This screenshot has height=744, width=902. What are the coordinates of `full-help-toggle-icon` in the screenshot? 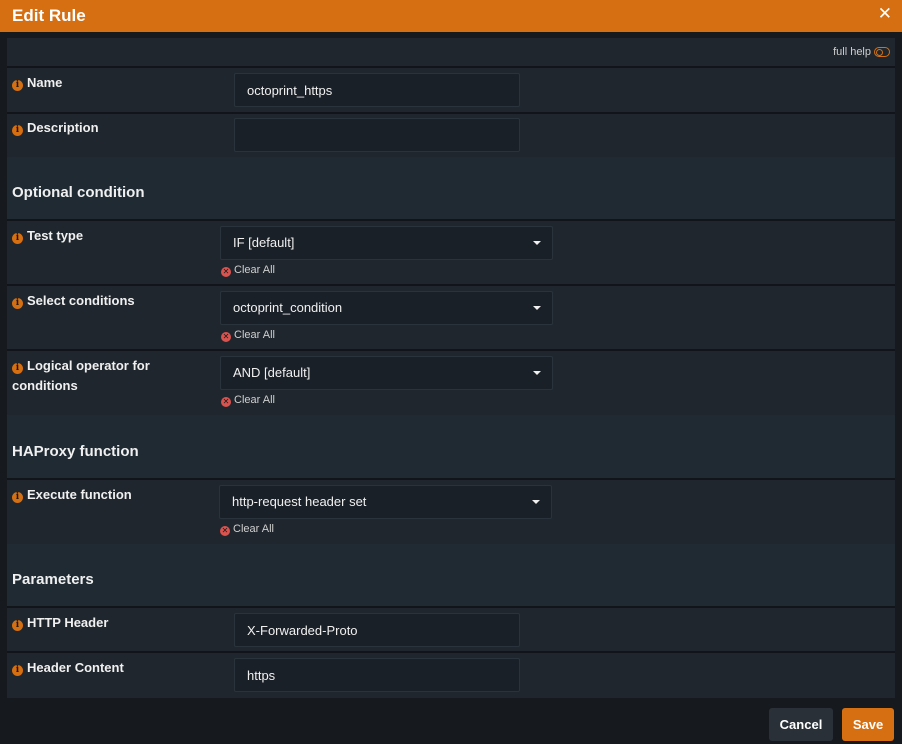 It's located at (882, 52).